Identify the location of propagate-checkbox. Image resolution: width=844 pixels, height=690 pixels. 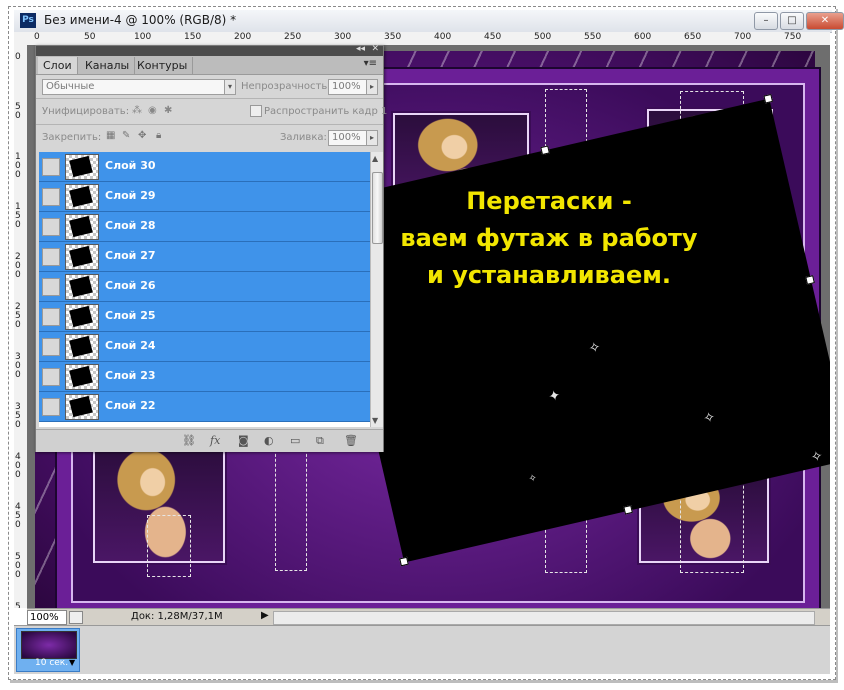
(256, 111).